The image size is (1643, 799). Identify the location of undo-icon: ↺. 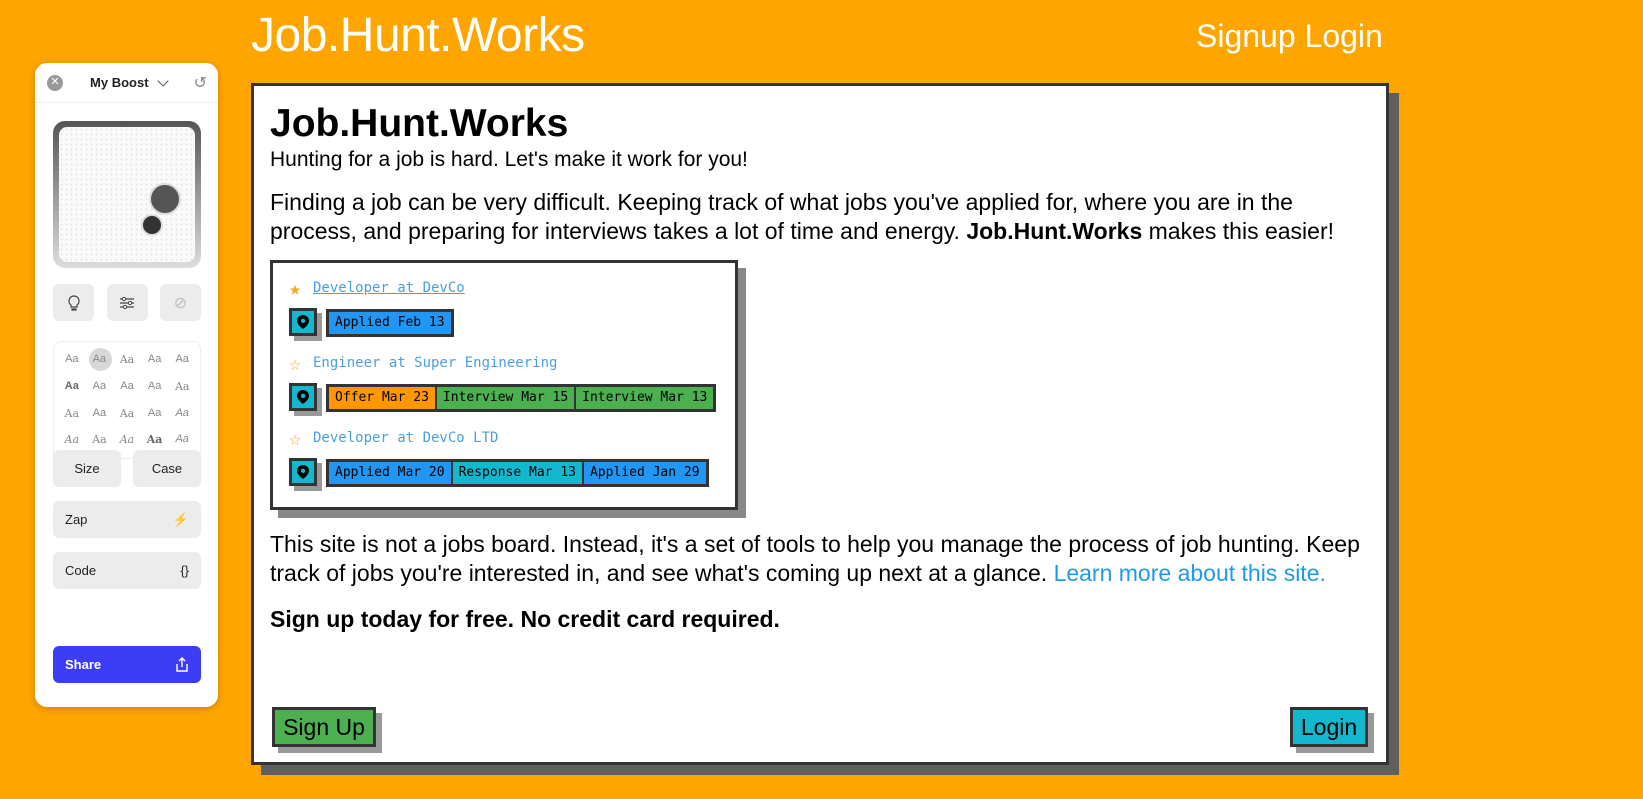
(200, 83).